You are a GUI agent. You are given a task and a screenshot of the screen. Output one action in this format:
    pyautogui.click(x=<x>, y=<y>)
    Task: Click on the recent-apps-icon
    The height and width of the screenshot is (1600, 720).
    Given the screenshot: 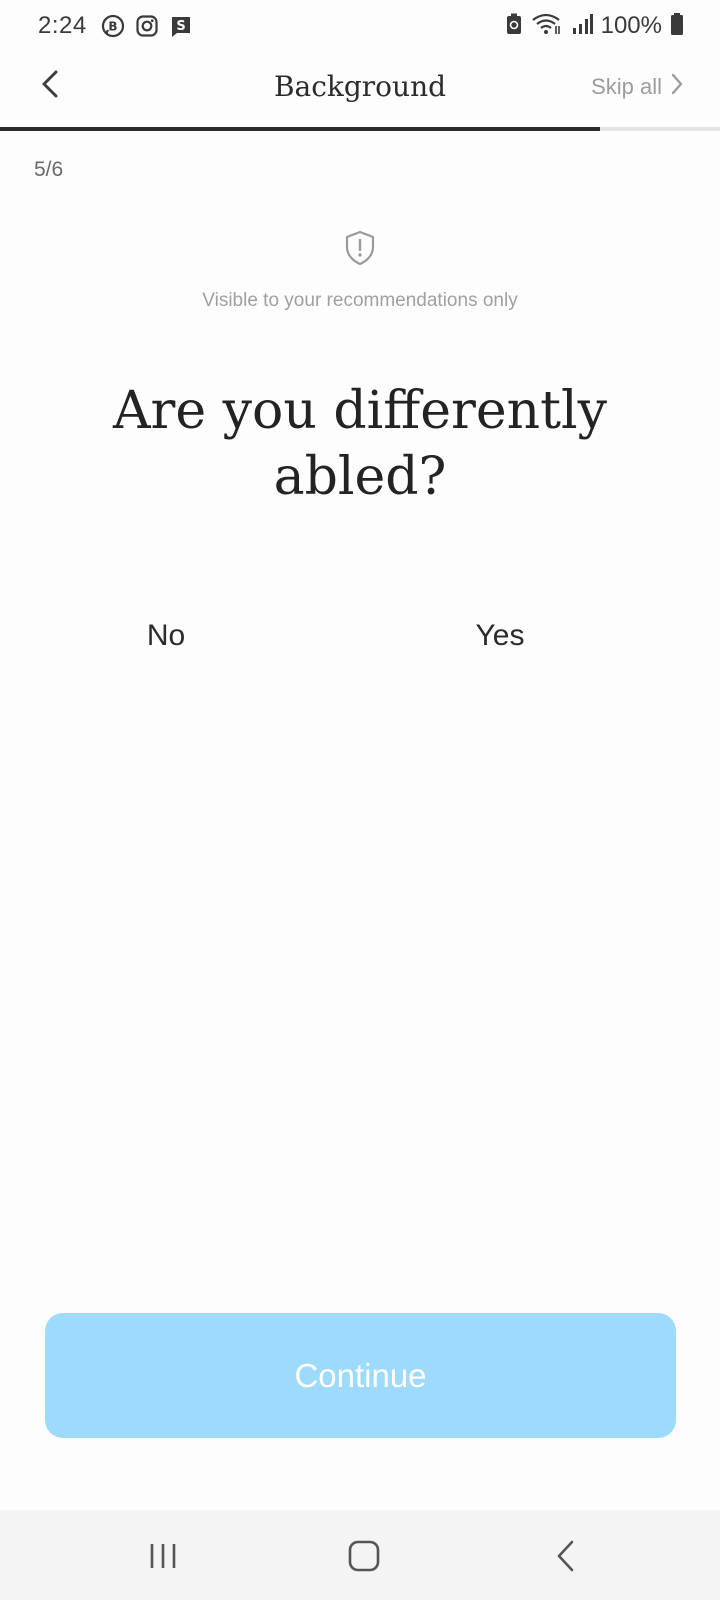 What is the action you would take?
    pyautogui.click(x=163, y=1556)
    